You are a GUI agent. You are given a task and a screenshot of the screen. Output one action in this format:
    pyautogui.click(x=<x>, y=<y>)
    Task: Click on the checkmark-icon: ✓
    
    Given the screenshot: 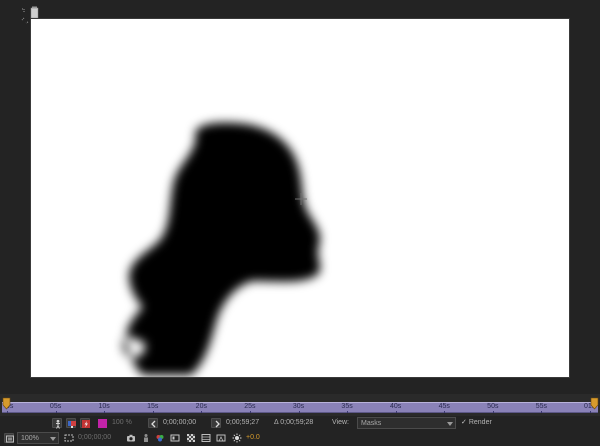 What is the action you would take?
    pyautogui.click(x=464, y=422)
    